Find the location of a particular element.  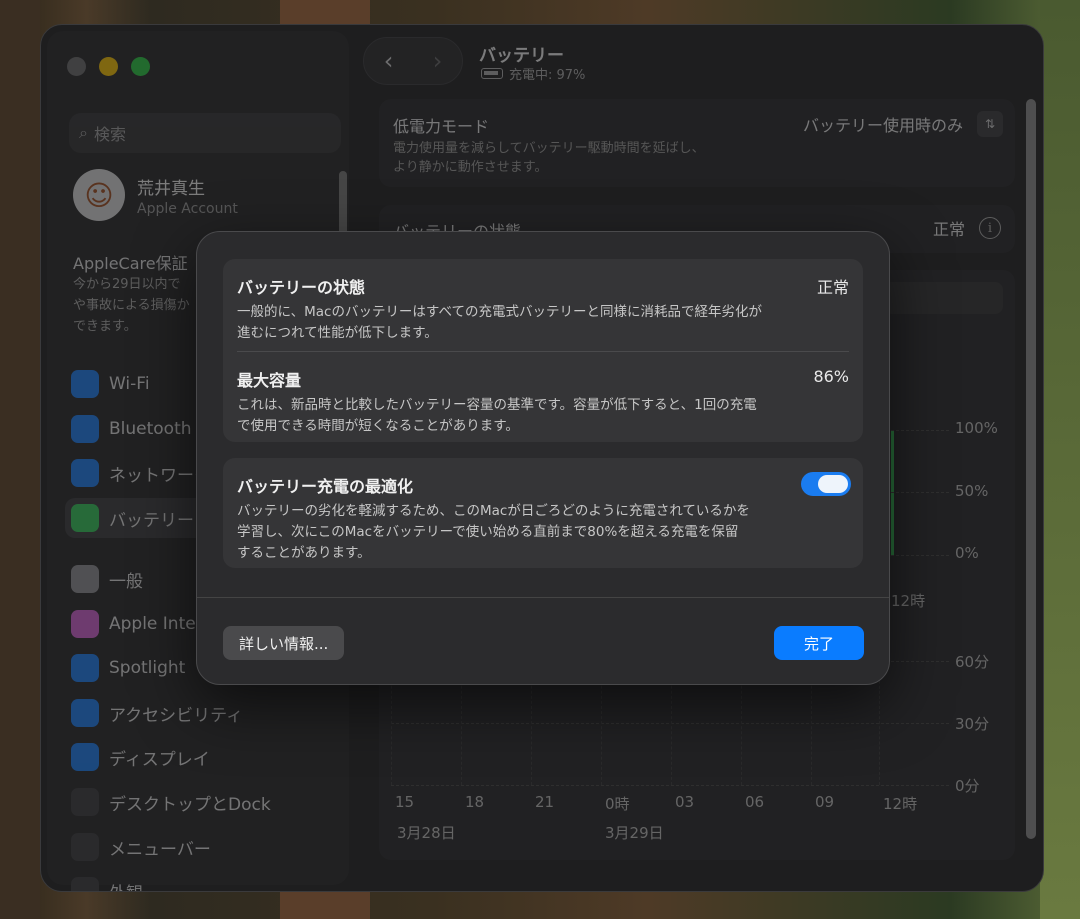

account-row: ☺ 荒井真生 Apple Account is located at coordinates (155, 195).